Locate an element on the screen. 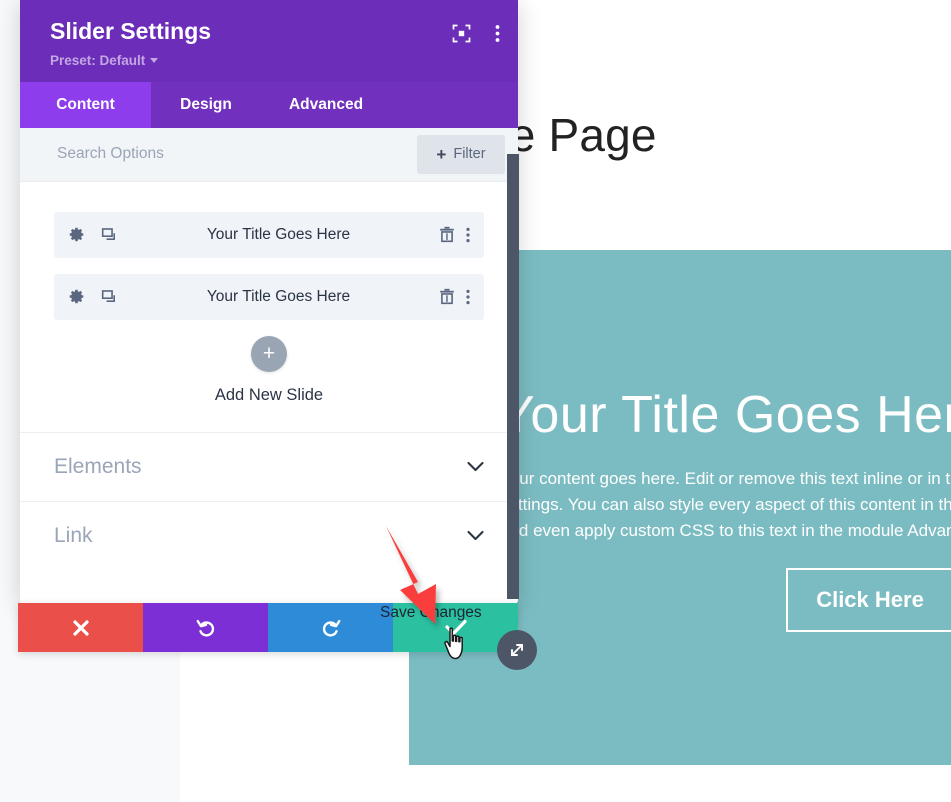  section-title: Link is located at coordinates (73, 535).